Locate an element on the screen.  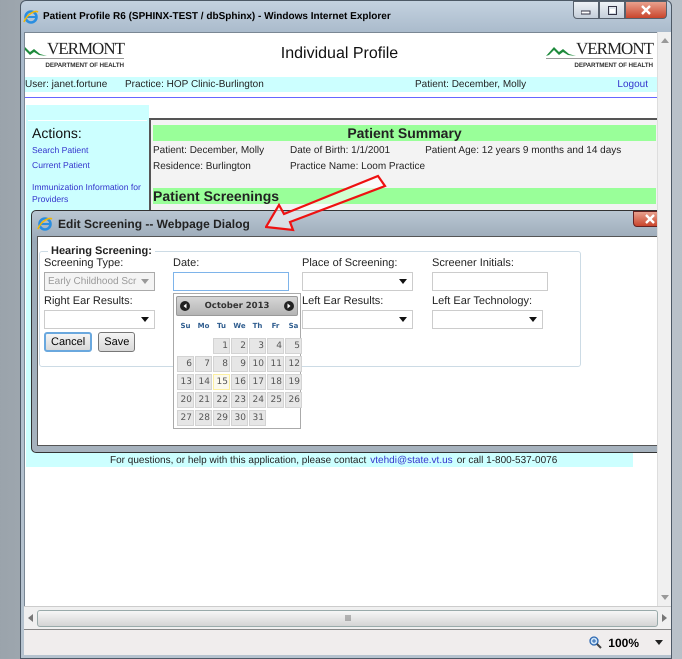
day-cell: 11 is located at coordinates (275, 364).